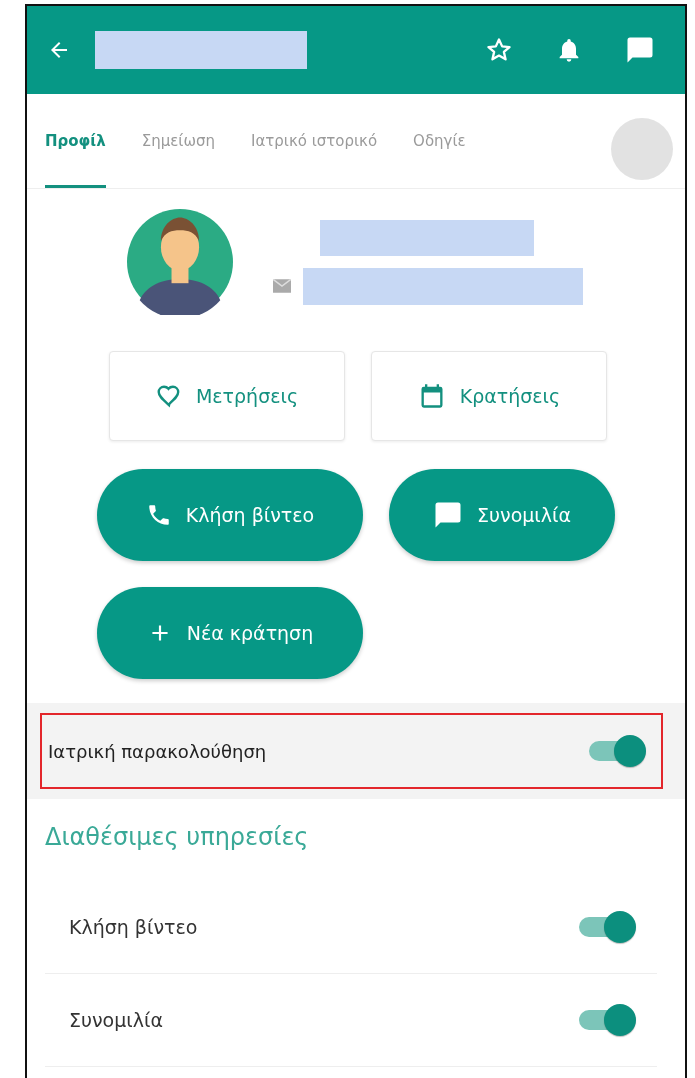 The width and height of the screenshot is (695, 1078). What do you see at coordinates (157, 751) in the screenshot?
I see `monitoring-label: Ιατρική παρακολούθηση` at bounding box center [157, 751].